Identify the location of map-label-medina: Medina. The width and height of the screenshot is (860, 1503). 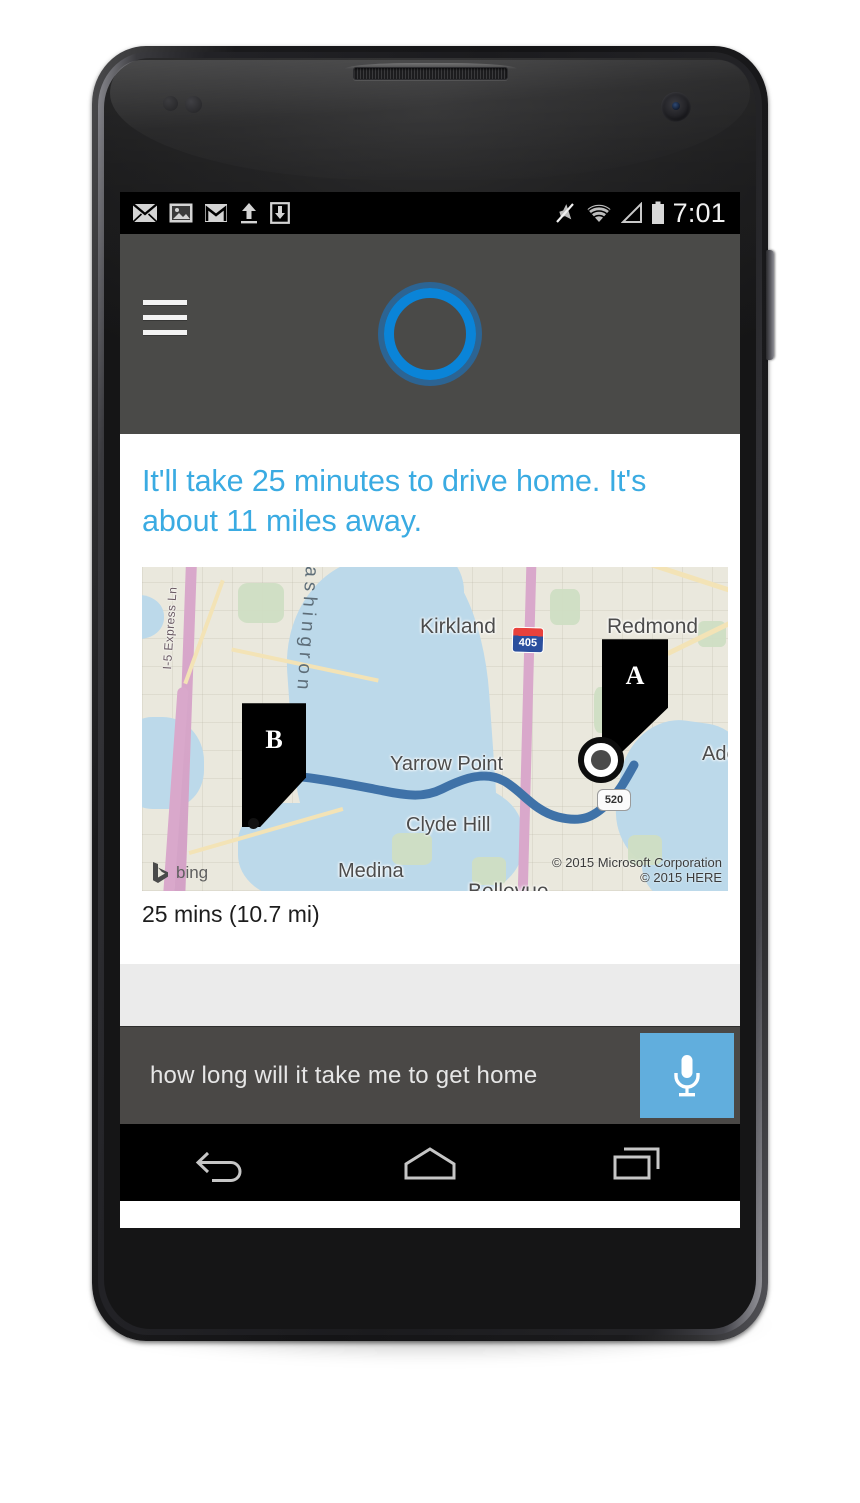
(371, 871).